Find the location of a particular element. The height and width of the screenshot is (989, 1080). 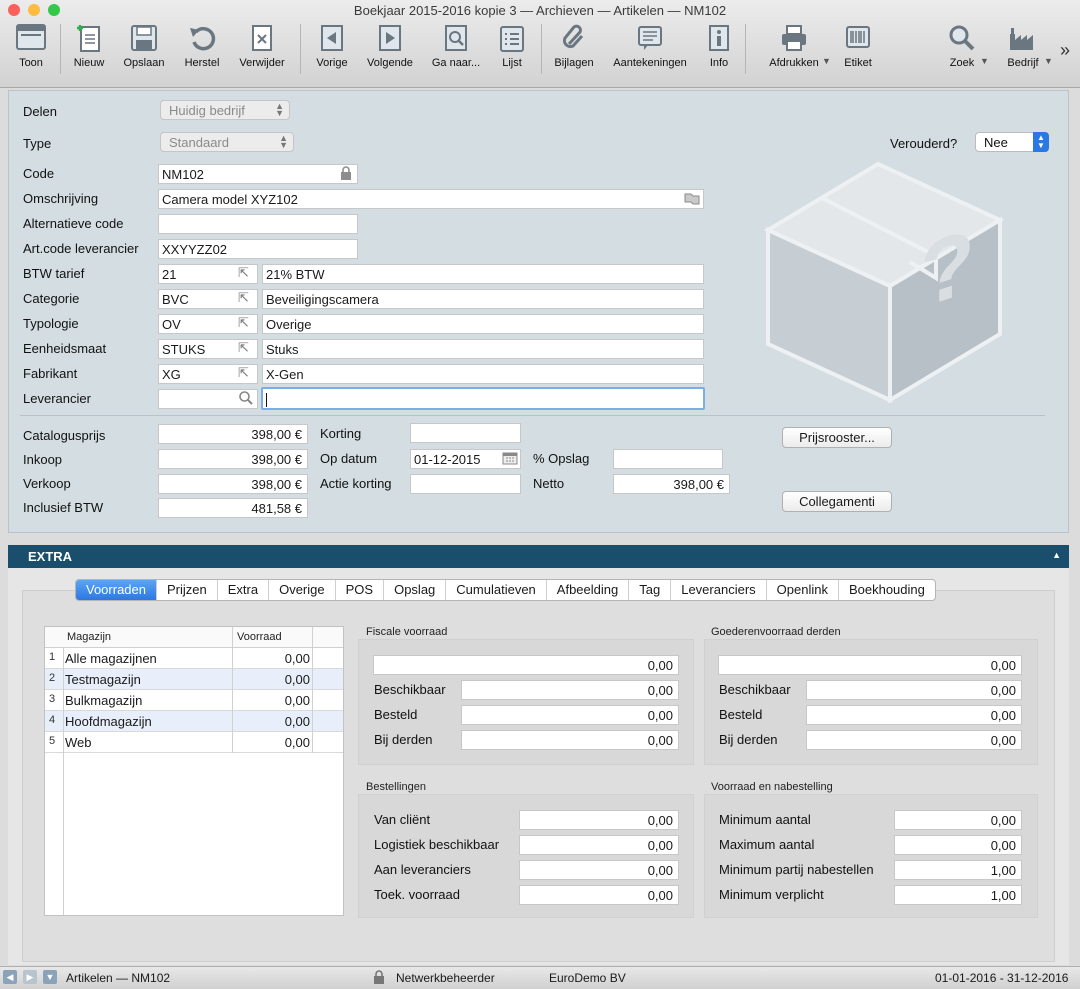

verwijder-button: Verwijder is located at coordinates (262, 50).